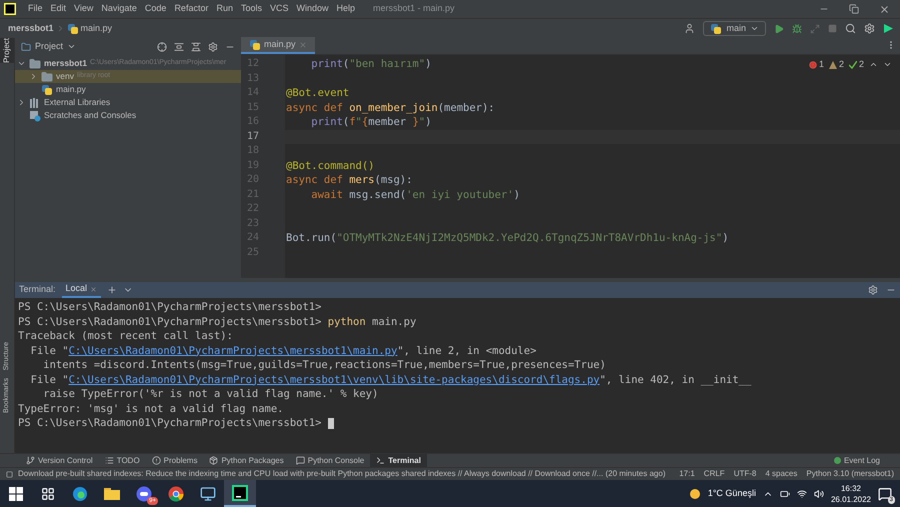  Describe the element at coordinates (884, 9) in the screenshot. I see `close-icon` at that location.